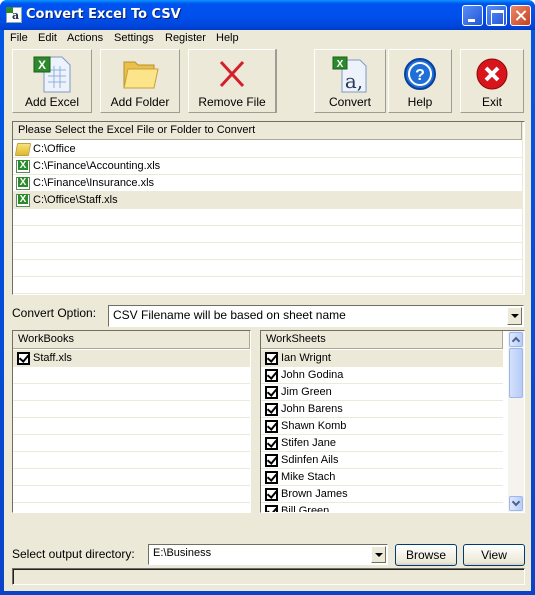  I want to click on workbooks-list: WorkBooks Staff.xls, so click(131, 421).